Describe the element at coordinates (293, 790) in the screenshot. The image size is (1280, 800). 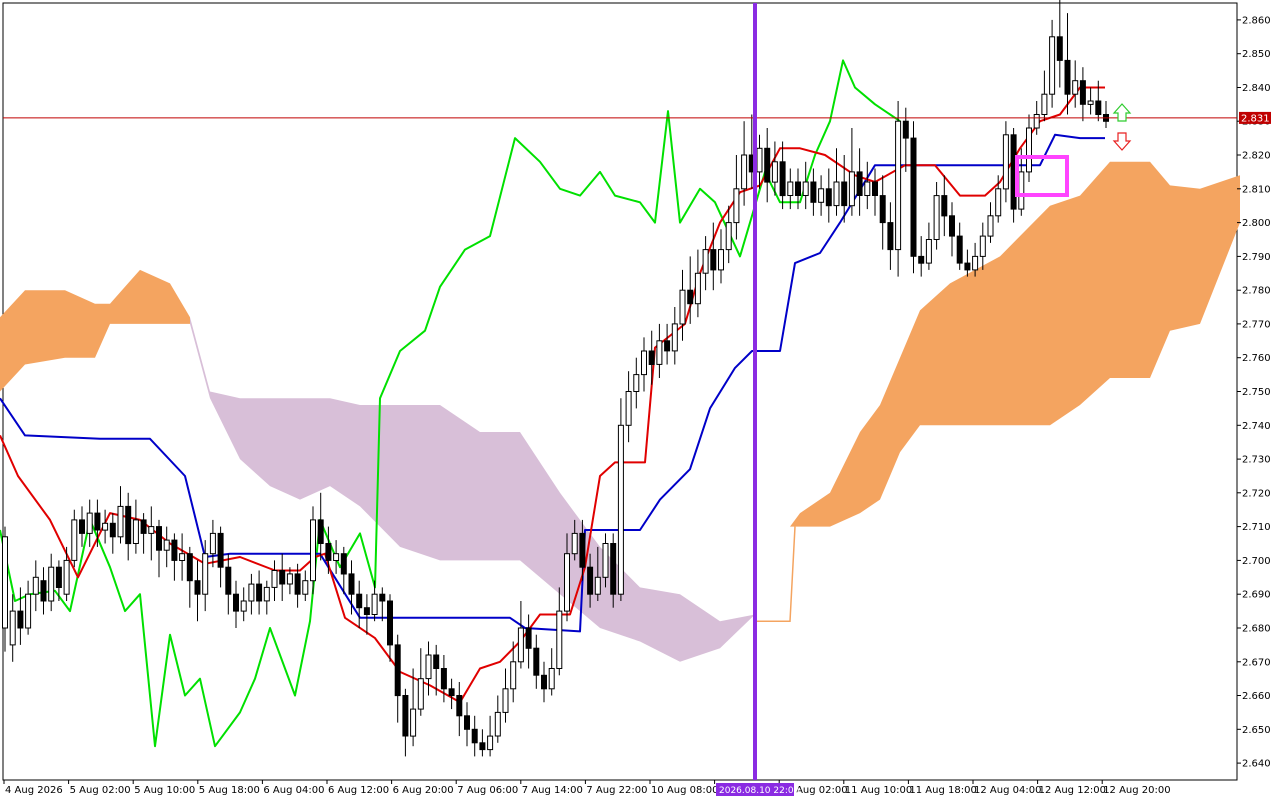
I see `x-tick-label: 6 Aug 04:00` at that location.